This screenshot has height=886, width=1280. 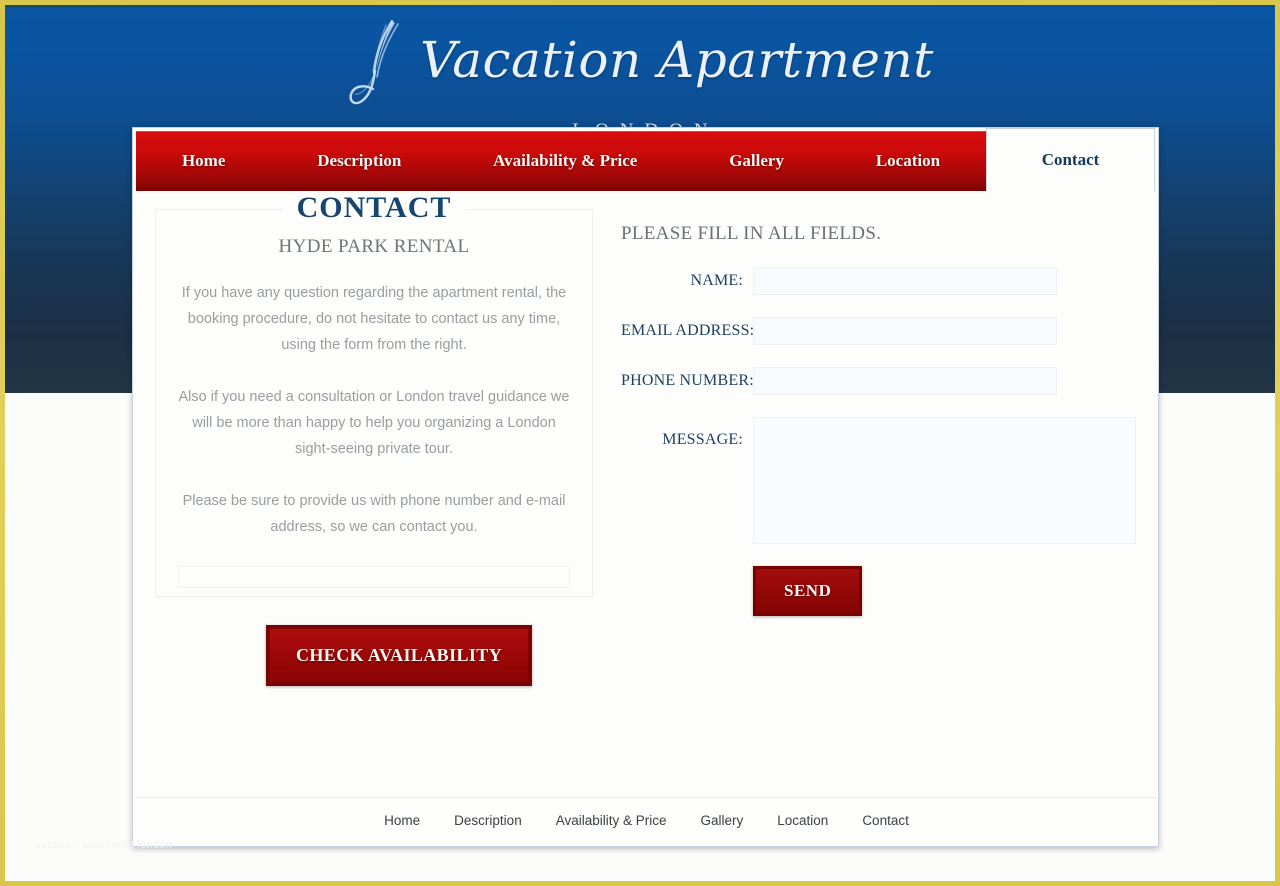 What do you see at coordinates (944, 591) in the screenshot?
I see `send-button-wrap: SEND` at bounding box center [944, 591].